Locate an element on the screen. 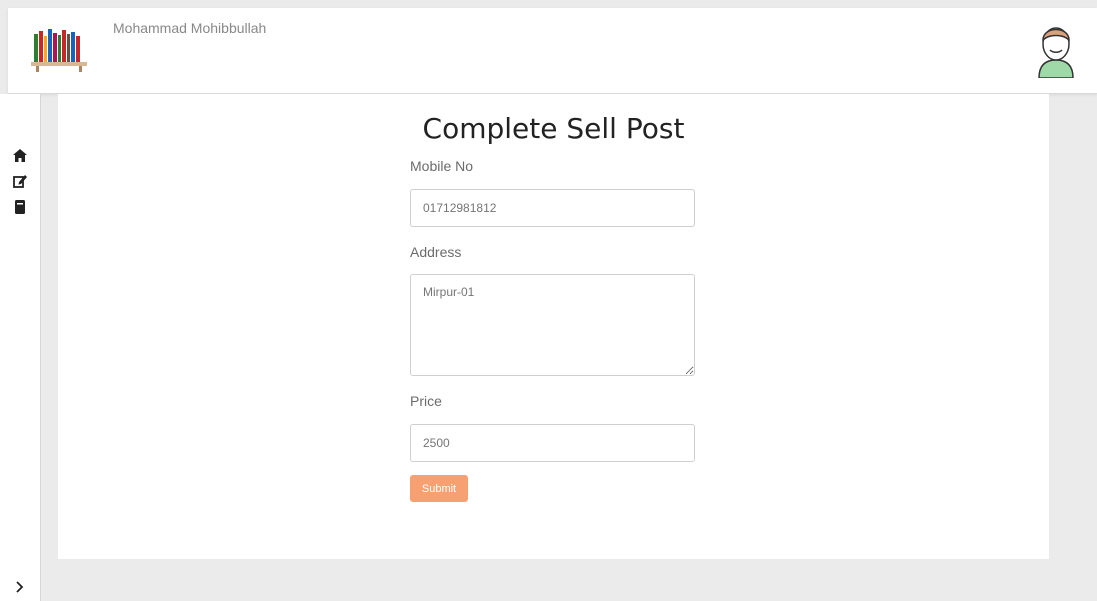  submit-button: Submit is located at coordinates (439, 488).